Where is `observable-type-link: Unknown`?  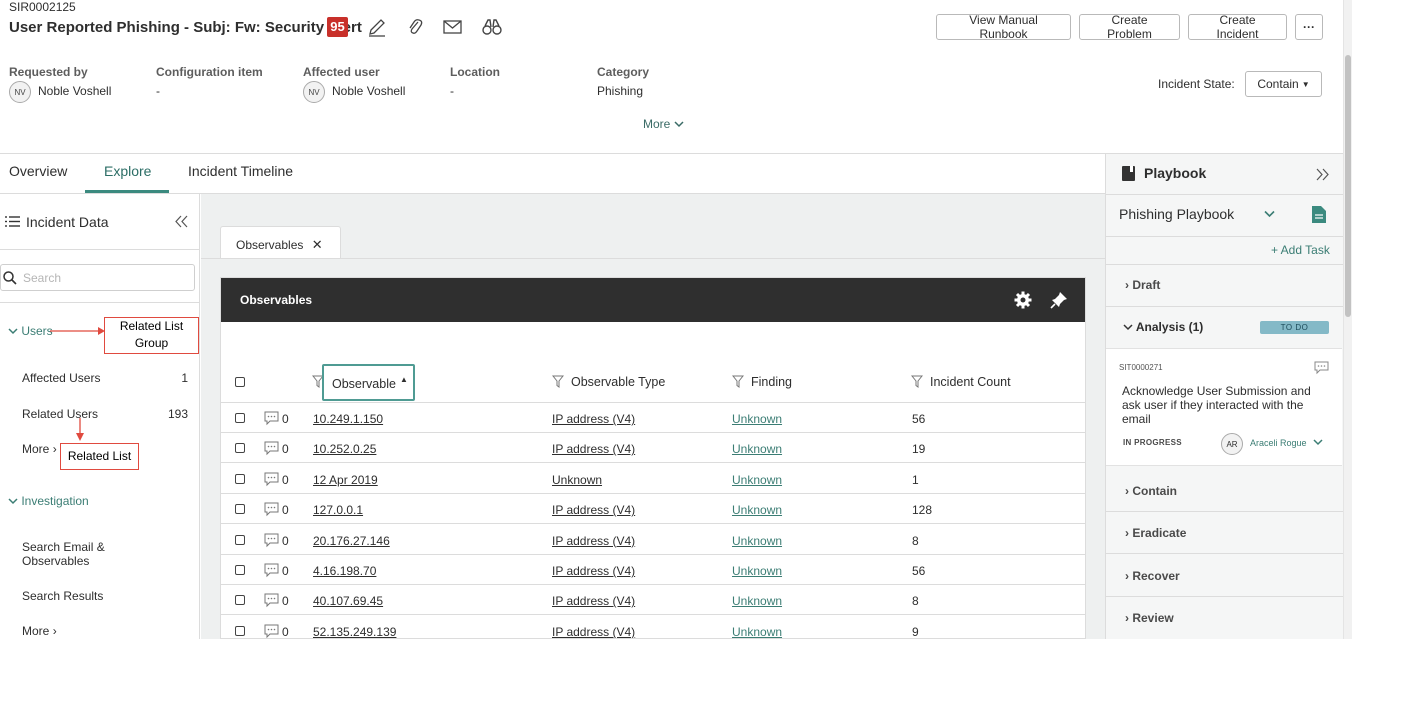 observable-type-link: Unknown is located at coordinates (577, 480).